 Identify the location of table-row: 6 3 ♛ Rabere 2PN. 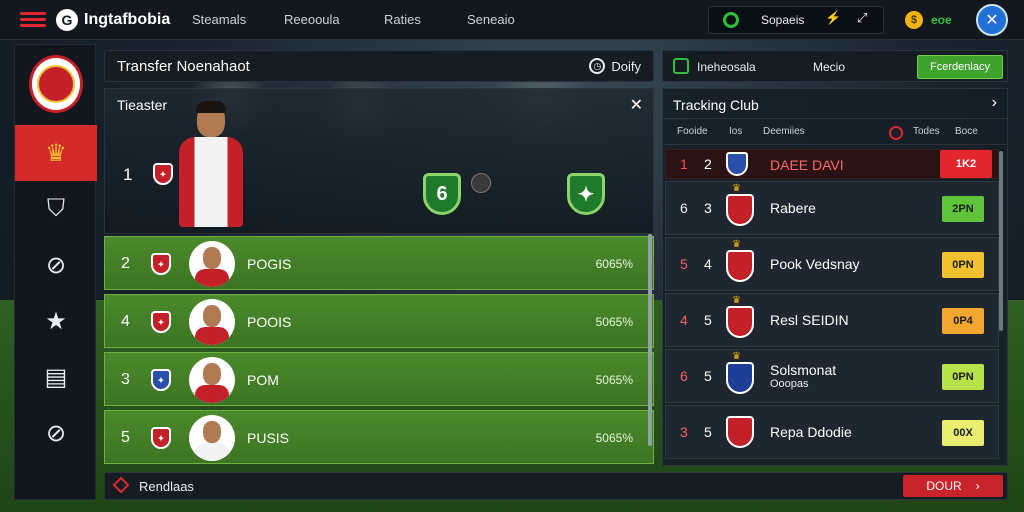
(832, 208).